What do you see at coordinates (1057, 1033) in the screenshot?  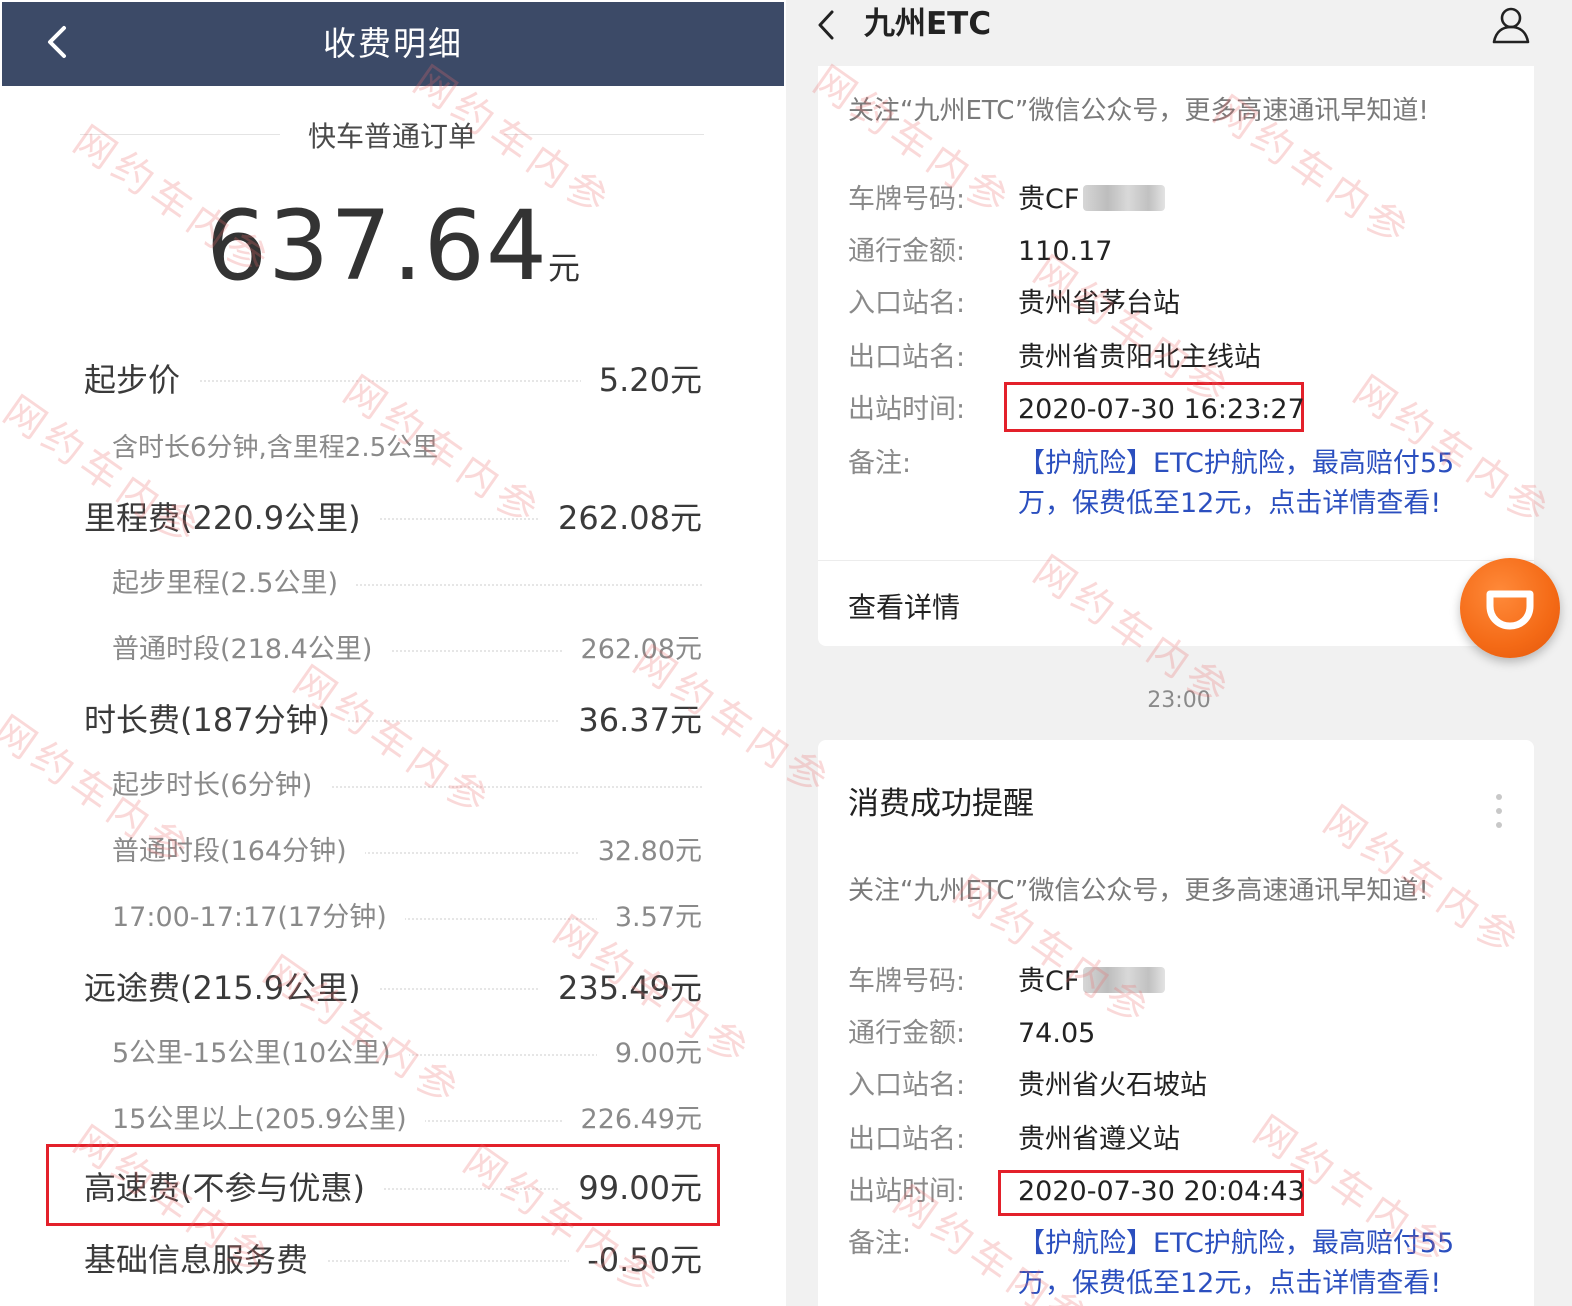 I see `amount-value: 74.05` at bounding box center [1057, 1033].